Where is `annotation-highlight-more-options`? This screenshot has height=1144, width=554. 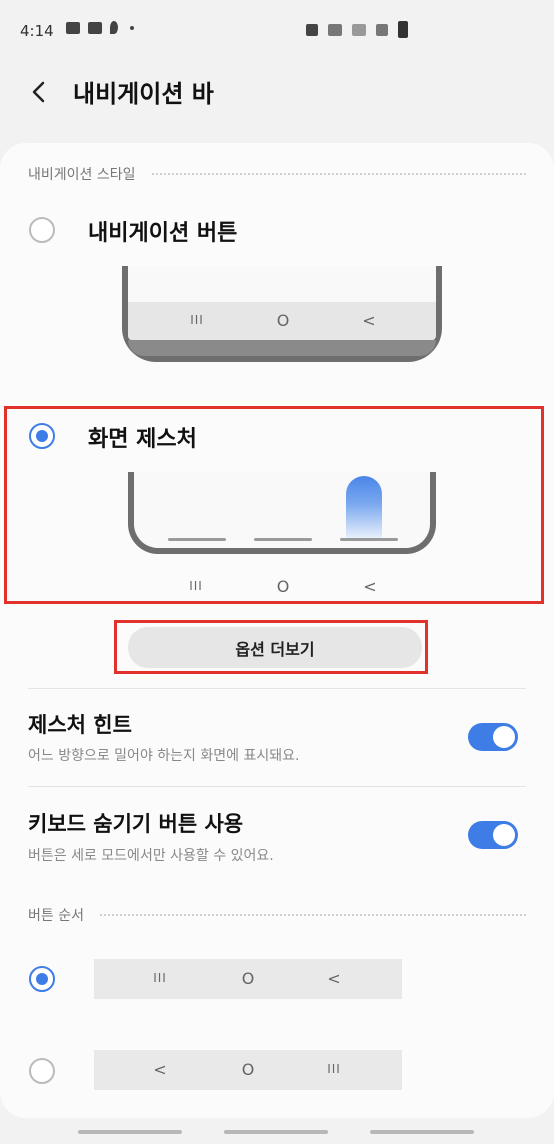 annotation-highlight-more-options is located at coordinates (271, 647).